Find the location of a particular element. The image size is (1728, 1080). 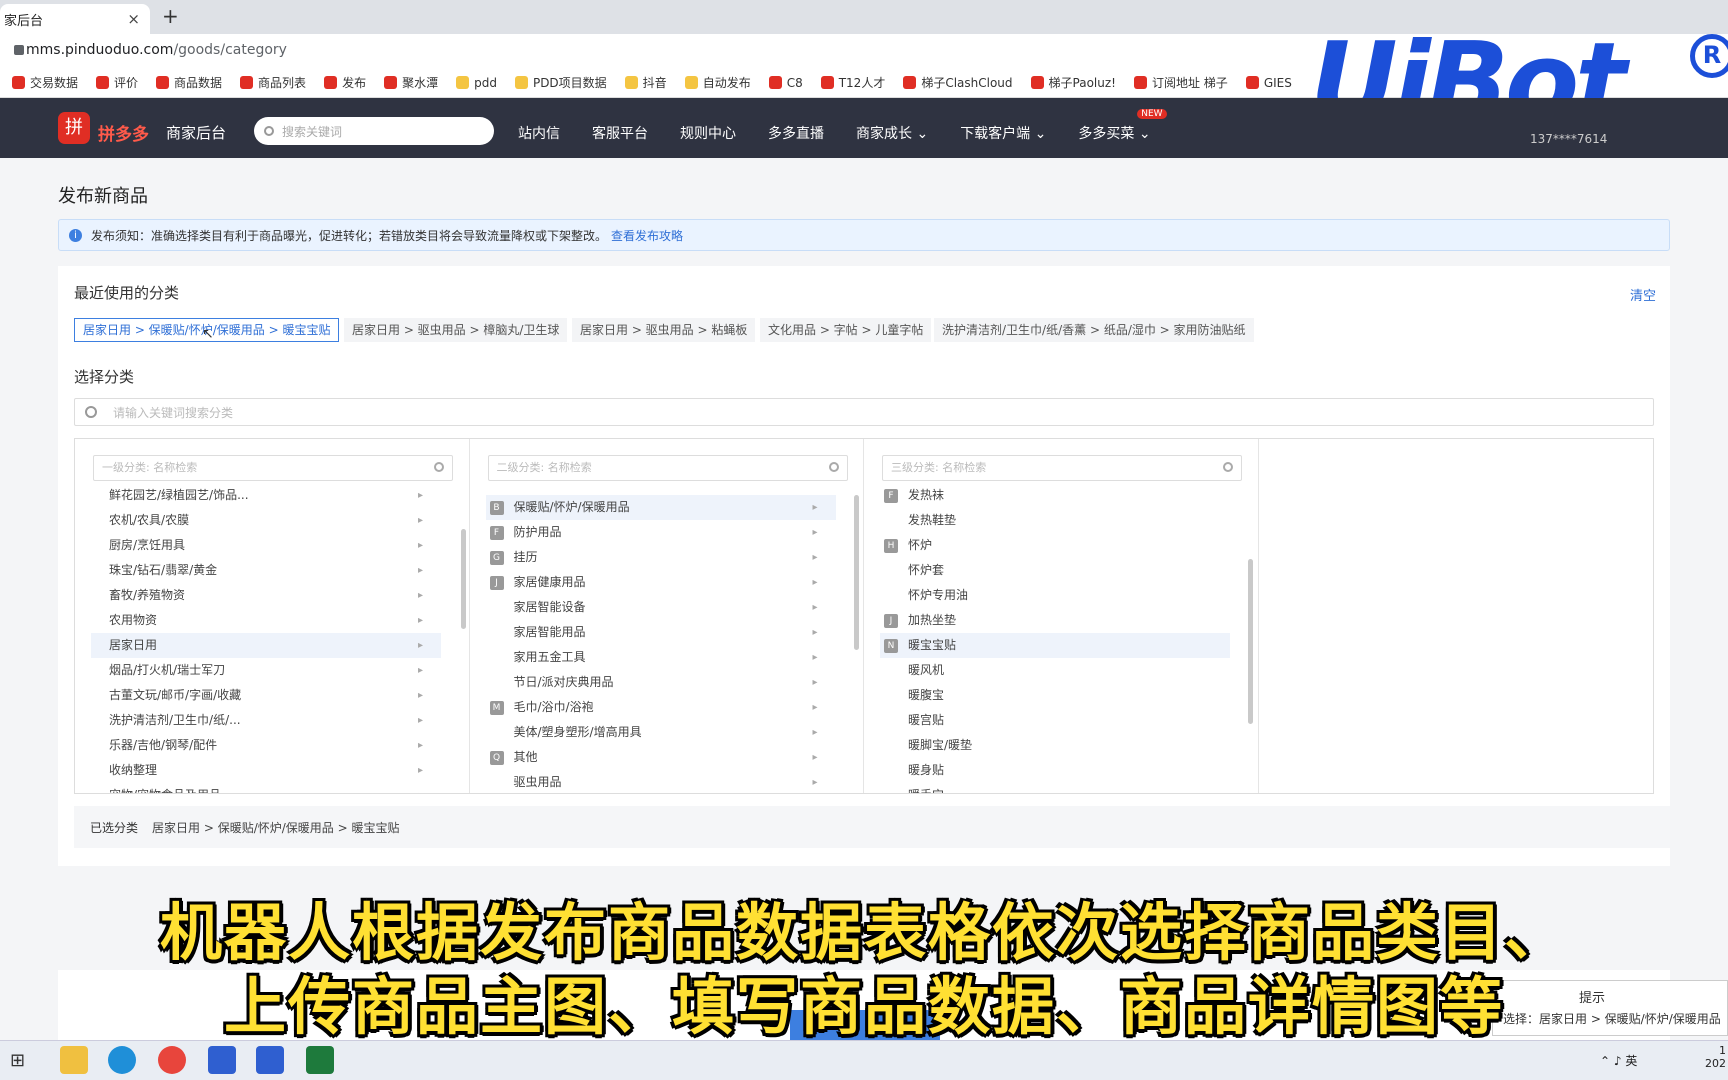

category-item: 驱虫用品 ▸ is located at coordinates (661, 781).